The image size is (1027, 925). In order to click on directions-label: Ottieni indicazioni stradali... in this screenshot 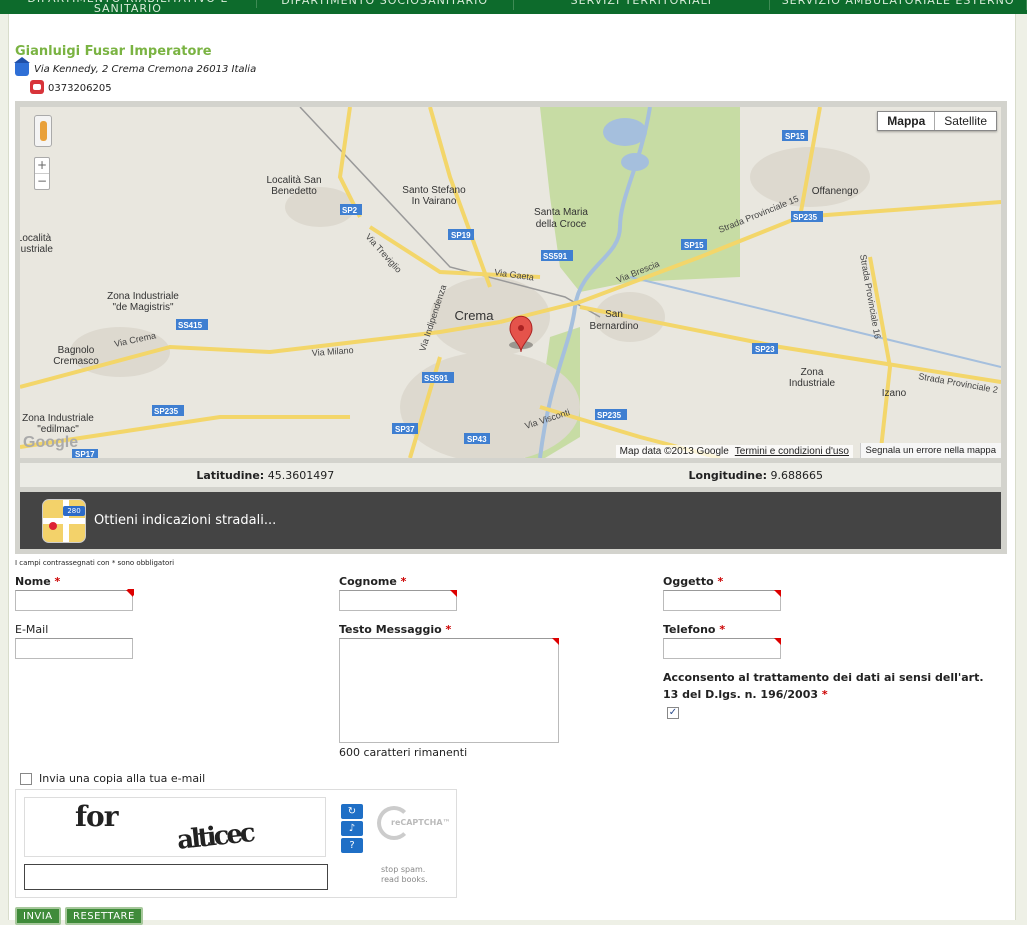, I will do `click(185, 520)`.